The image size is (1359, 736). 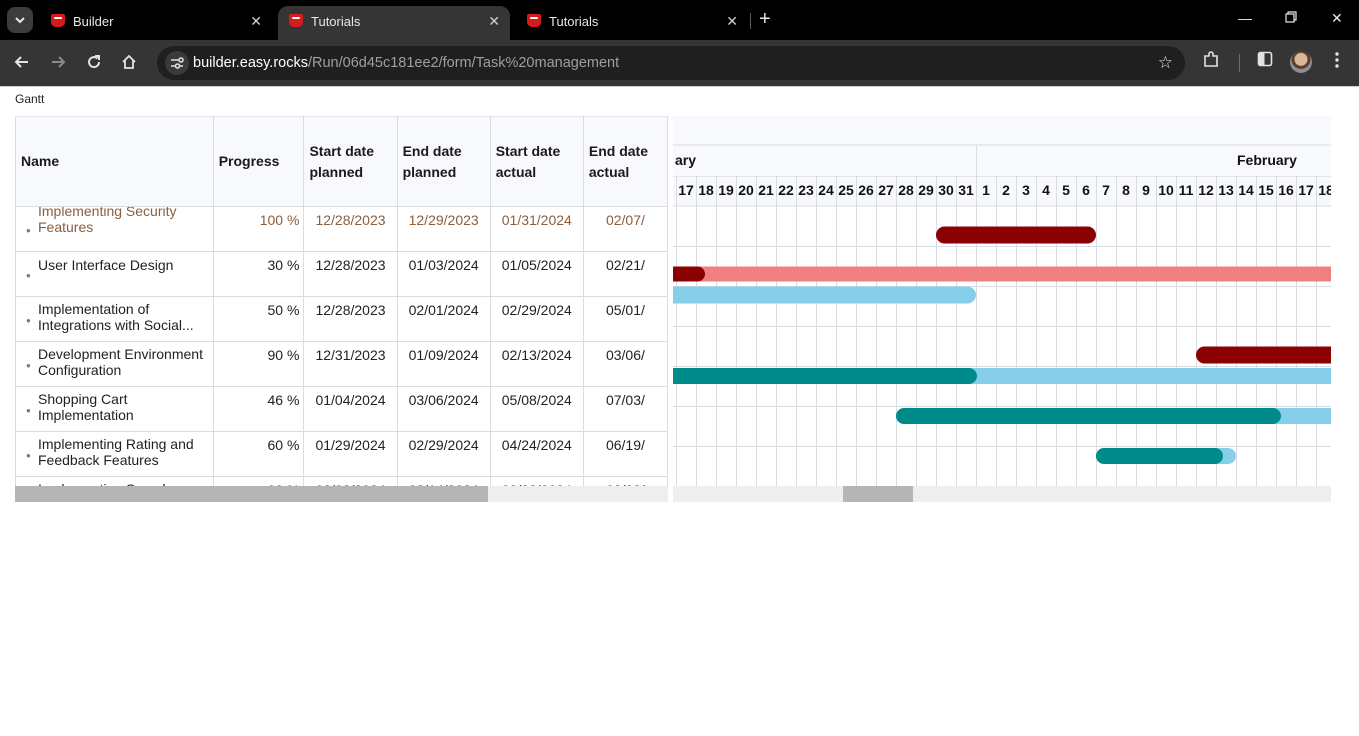 I want to click on start-planned-cell: 01/29/2024, so click(x=350, y=454).